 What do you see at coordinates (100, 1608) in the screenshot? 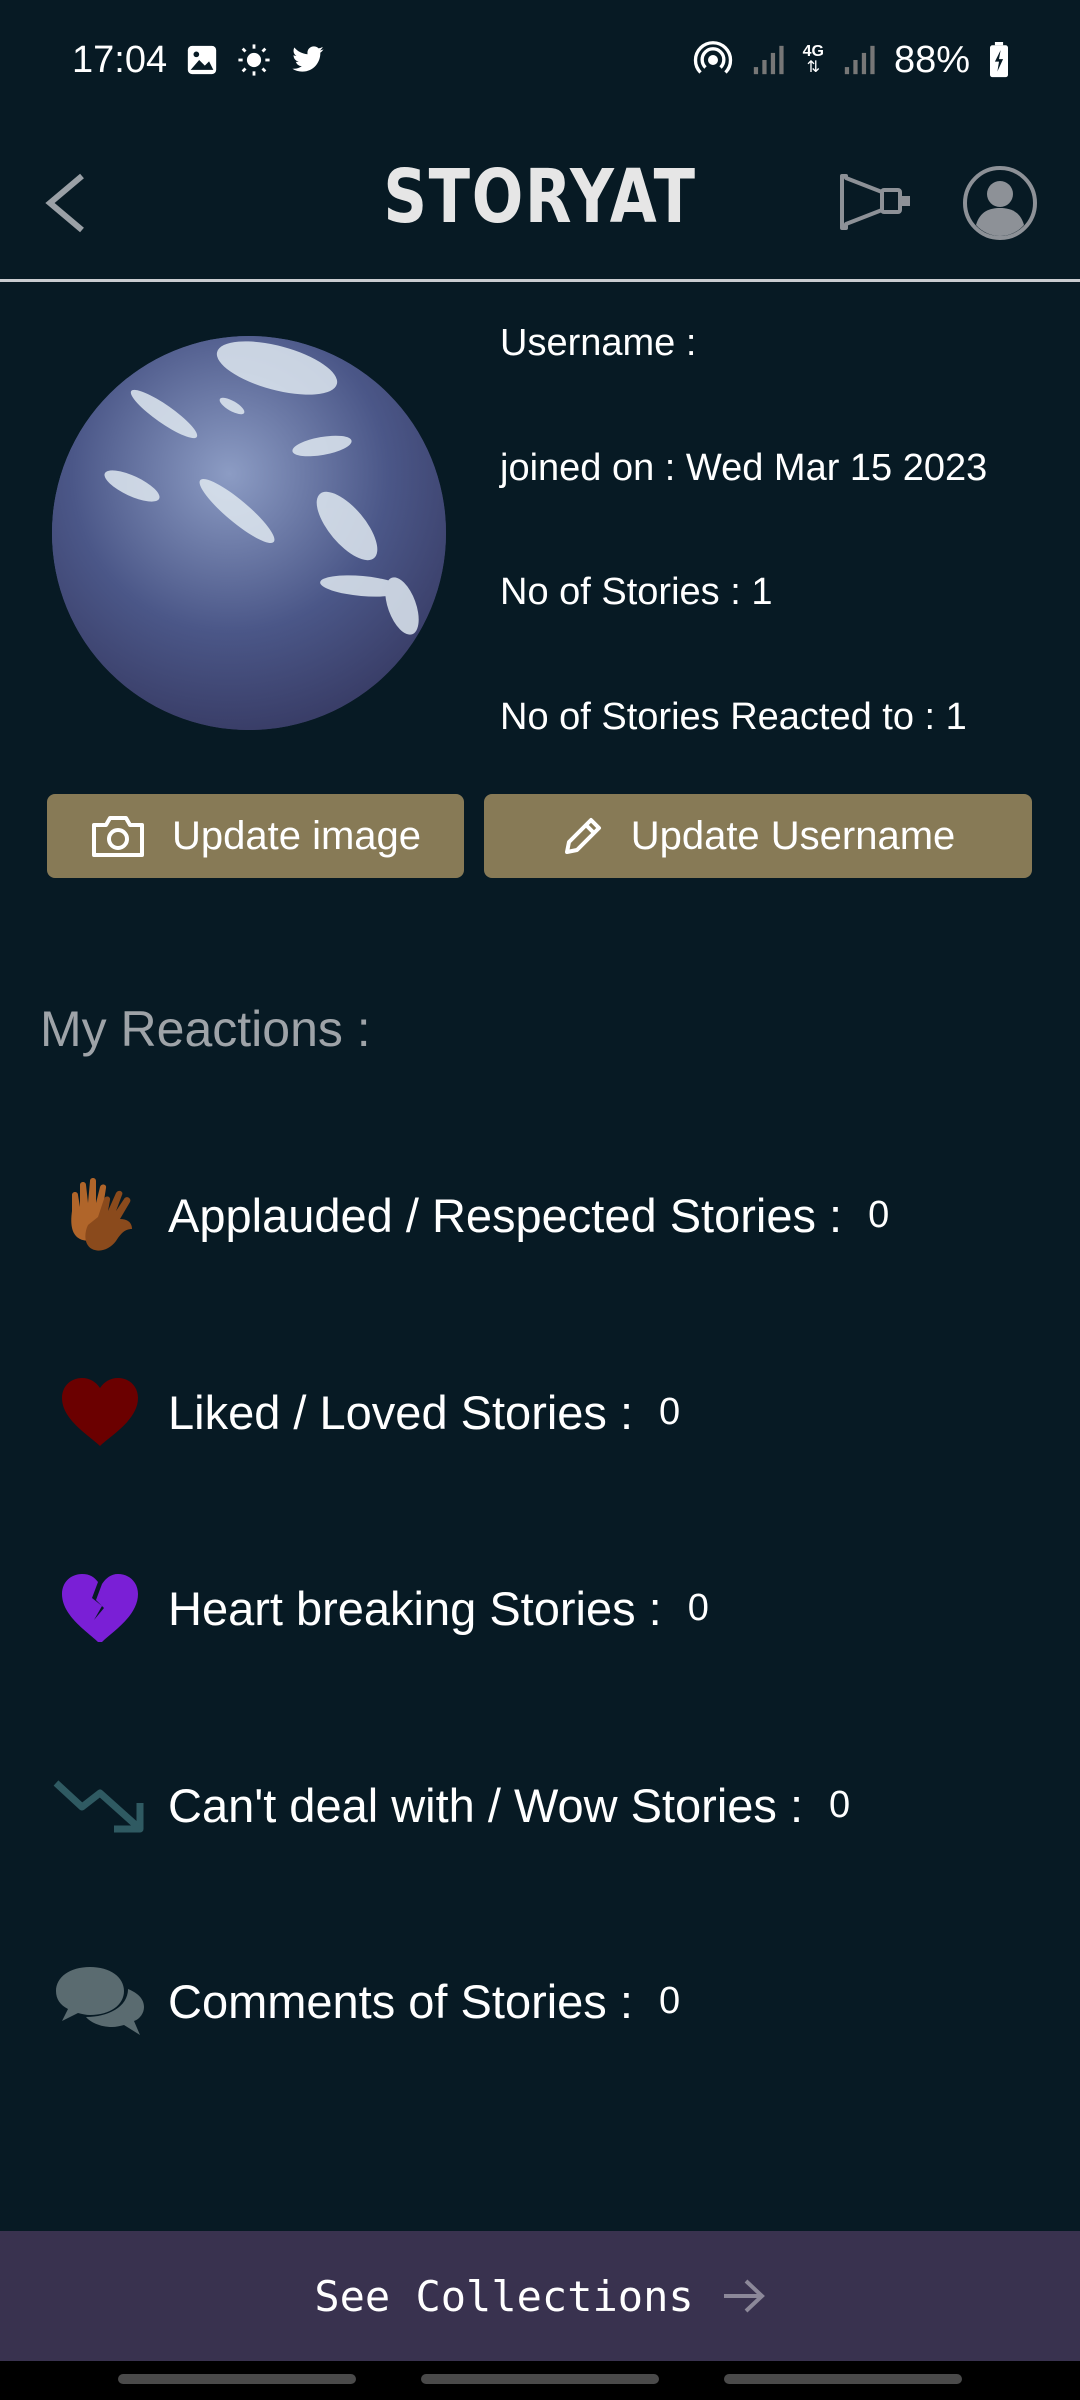
I see `broken-heart-icon` at bounding box center [100, 1608].